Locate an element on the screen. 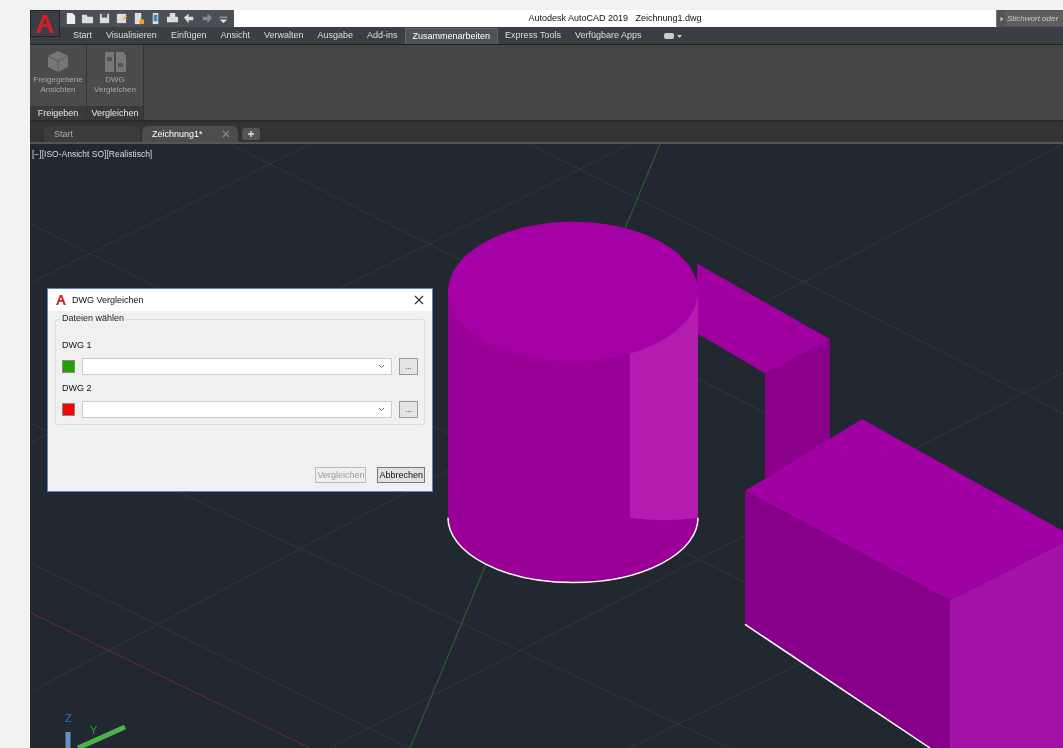  file-label: DWG 2 is located at coordinates (77, 388).